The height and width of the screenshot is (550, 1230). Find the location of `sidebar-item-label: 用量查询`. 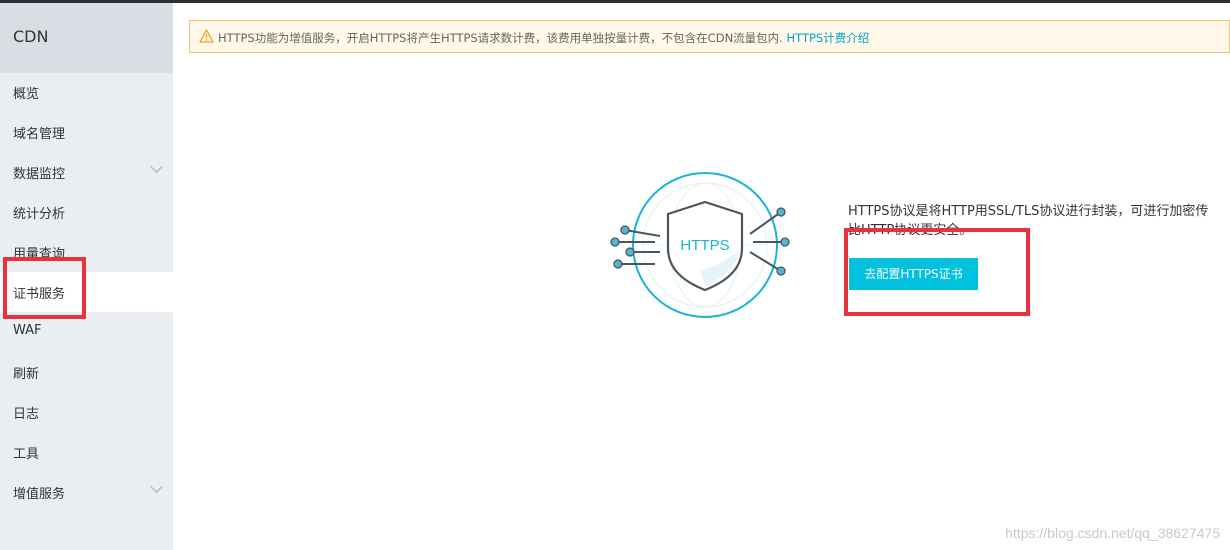

sidebar-item-label: 用量查询 is located at coordinates (39, 254).